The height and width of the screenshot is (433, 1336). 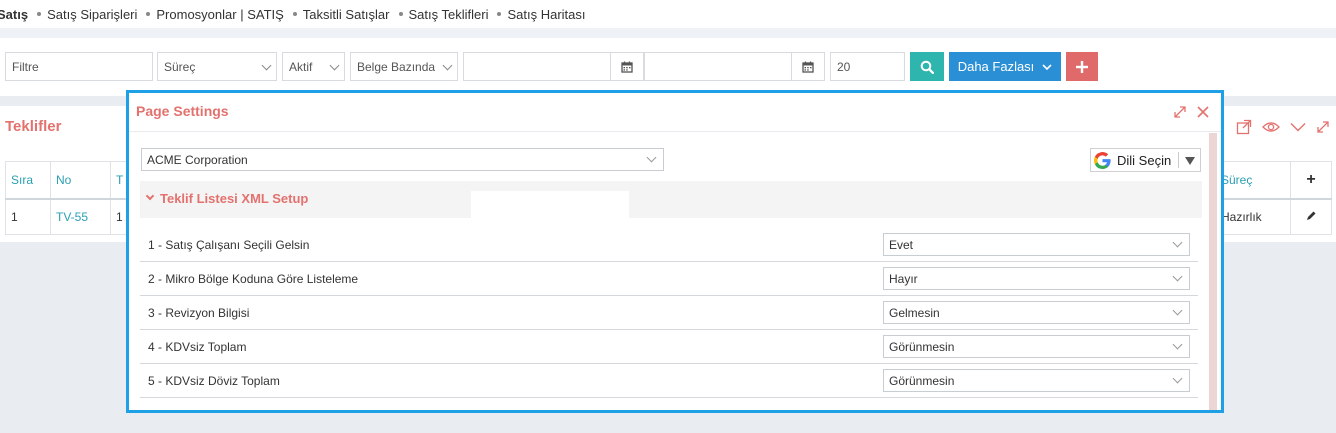 What do you see at coordinates (550, 204) in the screenshot?
I see `section-tab-gap` at bounding box center [550, 204].